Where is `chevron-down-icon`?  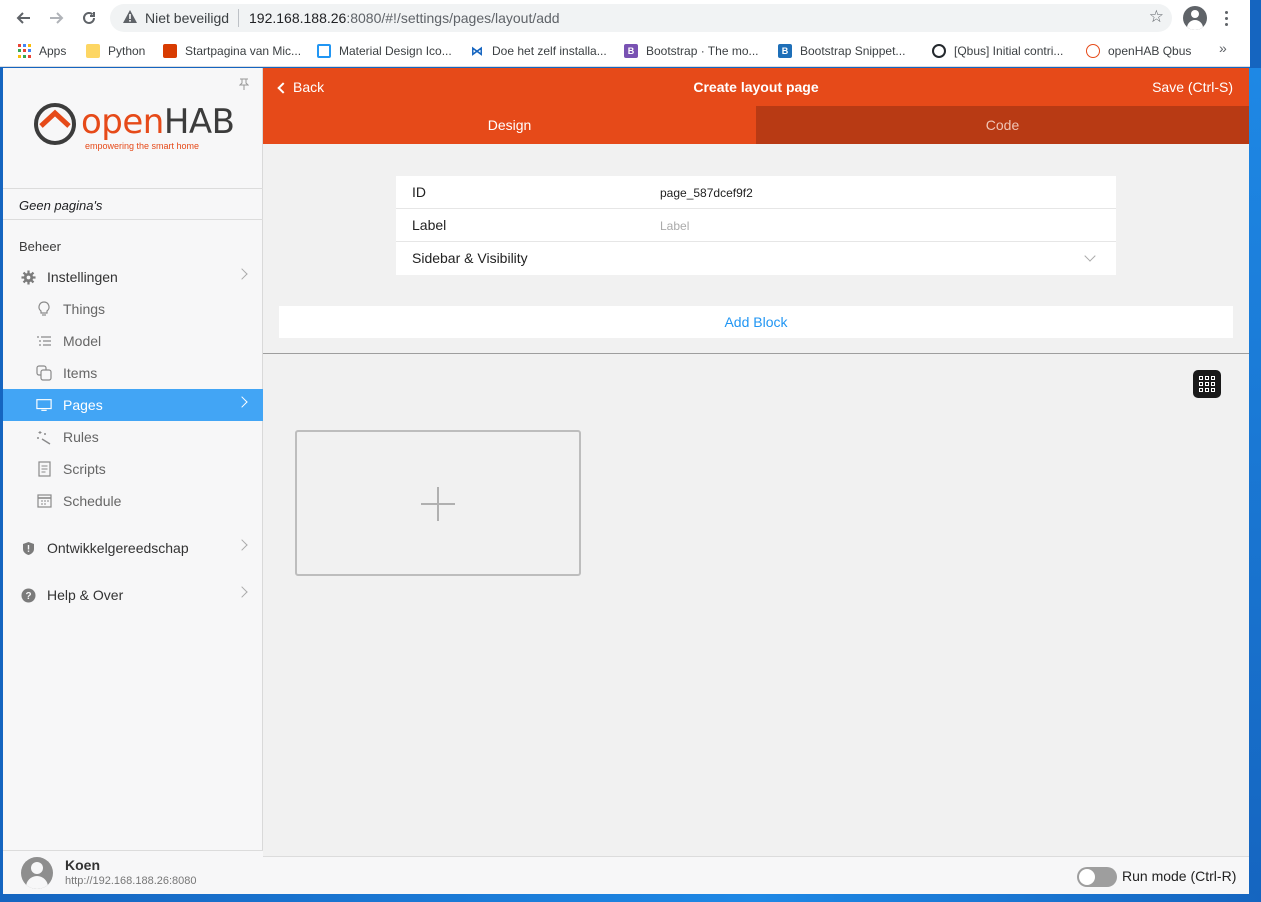
chevron-down-icon is located at coordinates (1090, 256).